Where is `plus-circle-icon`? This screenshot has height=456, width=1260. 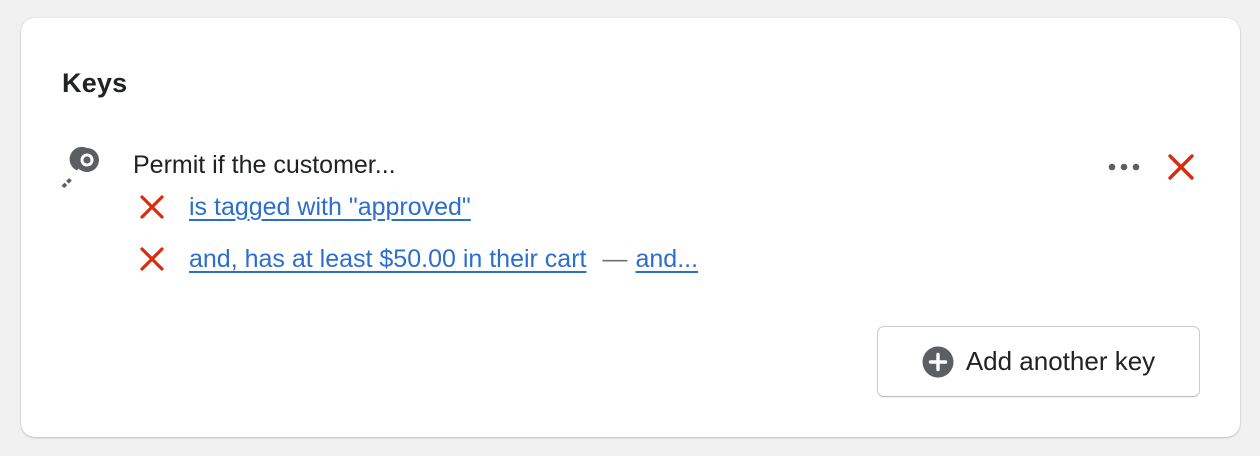 plus-circle-icon is located at coordinates (938, 362).